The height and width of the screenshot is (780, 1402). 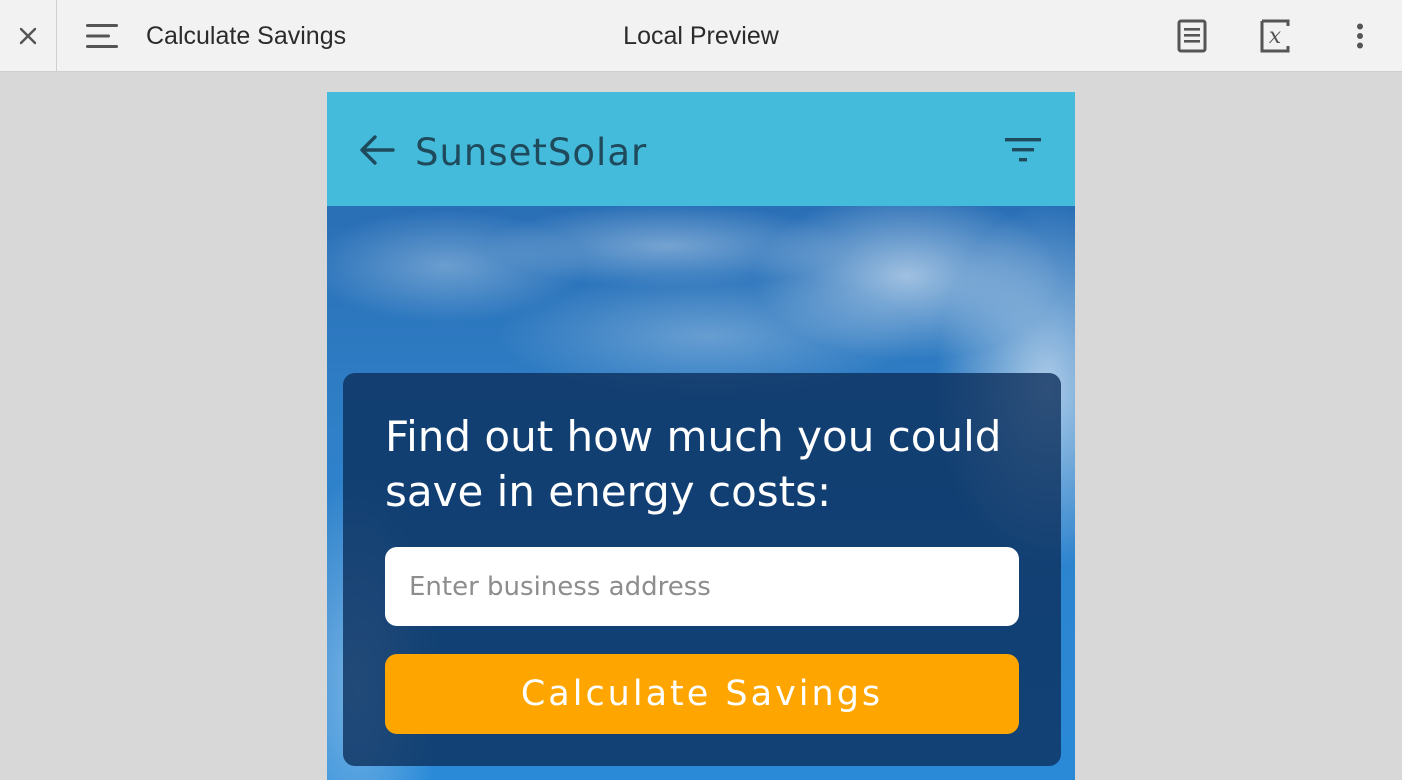 I want to click on variable-icon: x, so click(x=1275, y=36).